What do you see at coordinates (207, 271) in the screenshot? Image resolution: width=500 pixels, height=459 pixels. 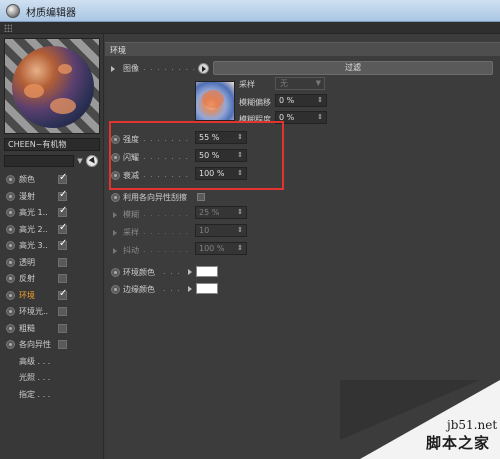 I see `env-color-swatch` at bounding box center [207, 271].